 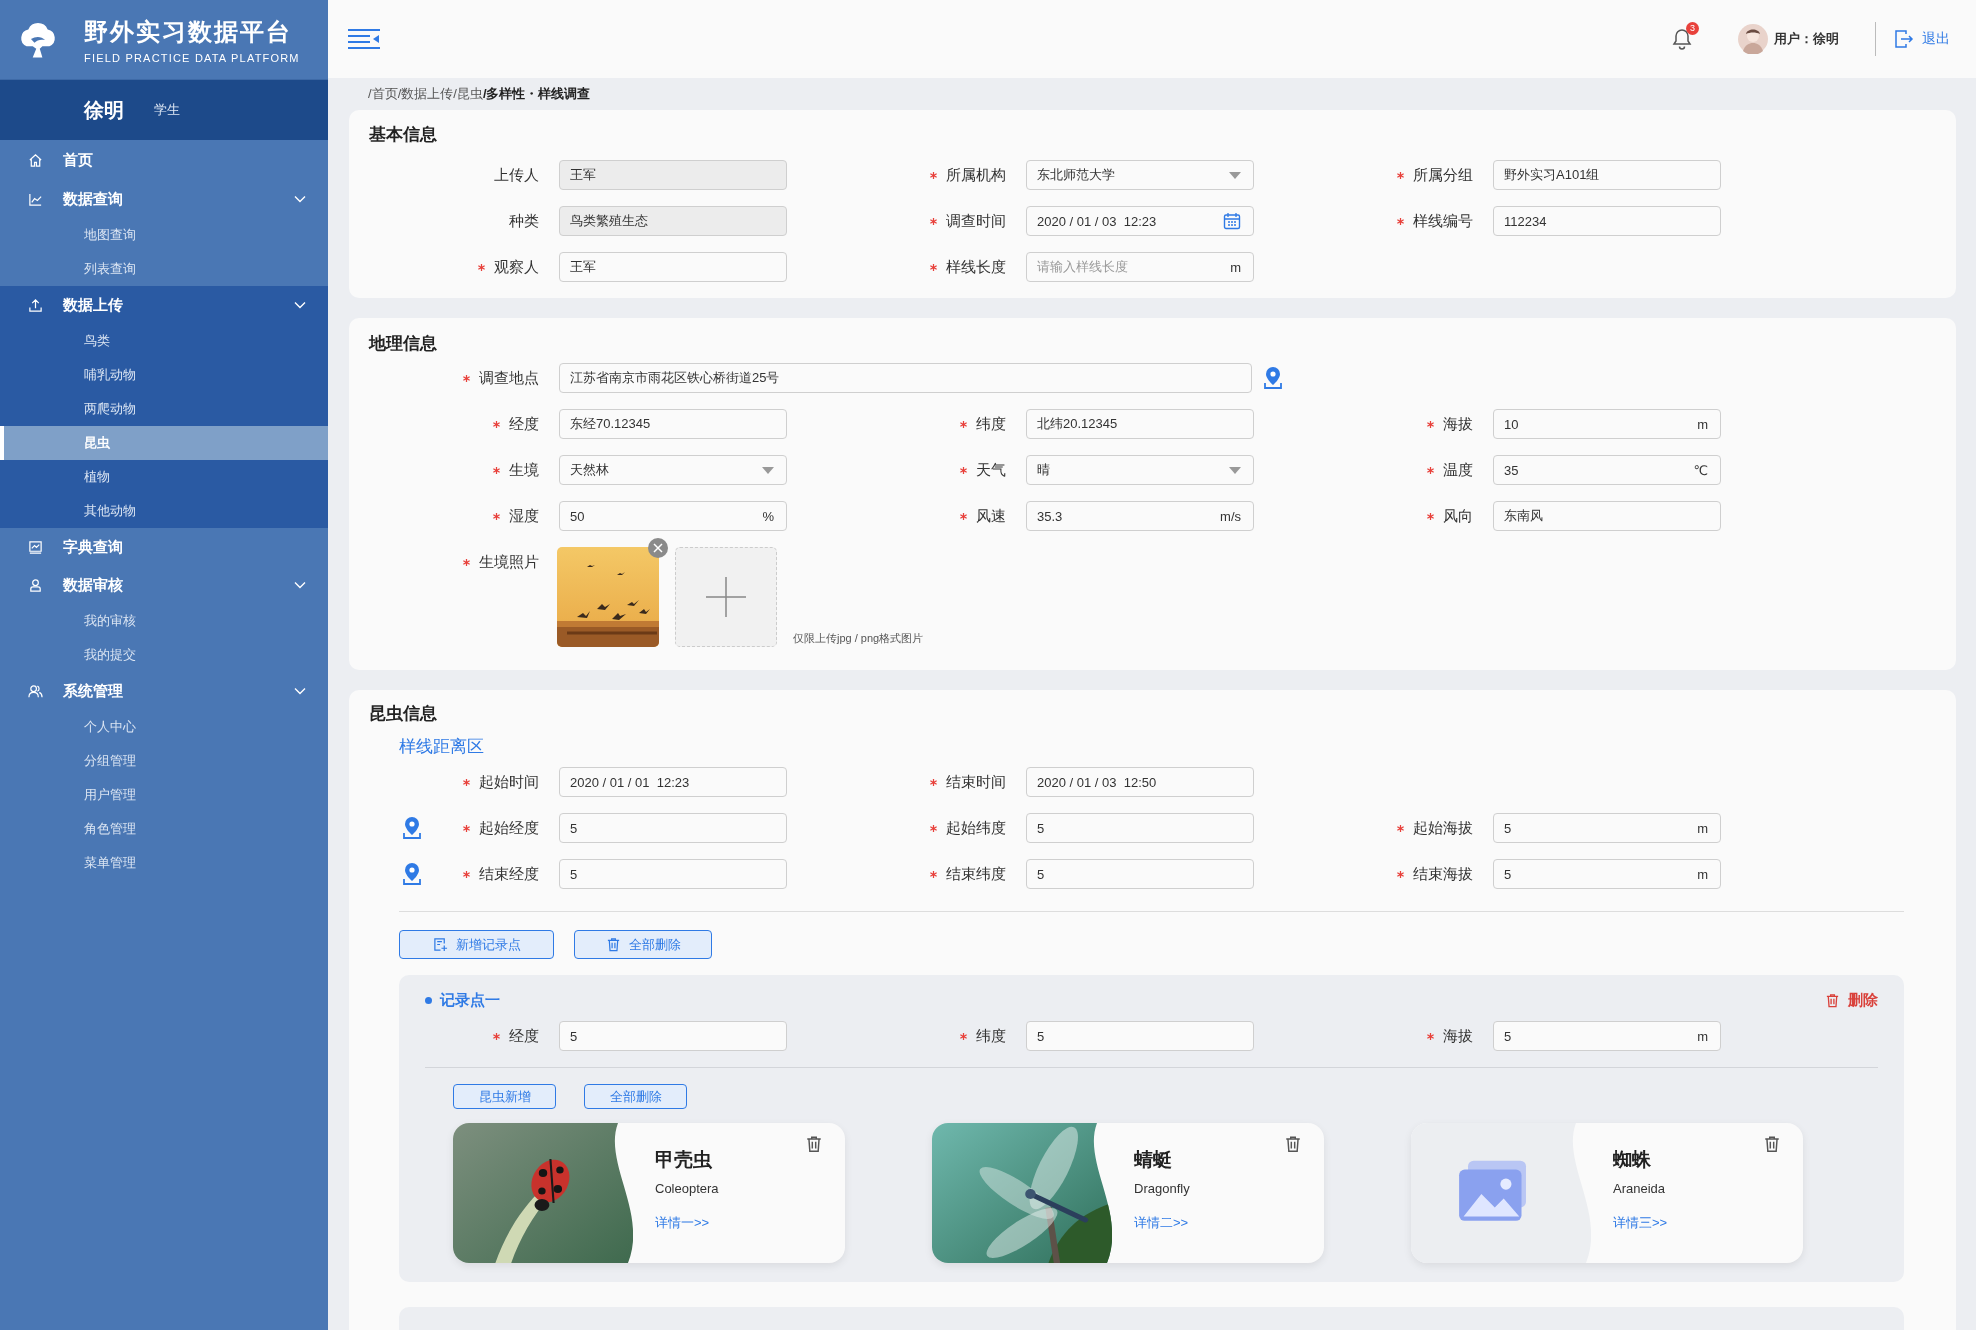 What do you see at coordinates (164, 305) in the screenshot?
I see `sidebar-item: 数据上传` at bounding box center [164, 305].